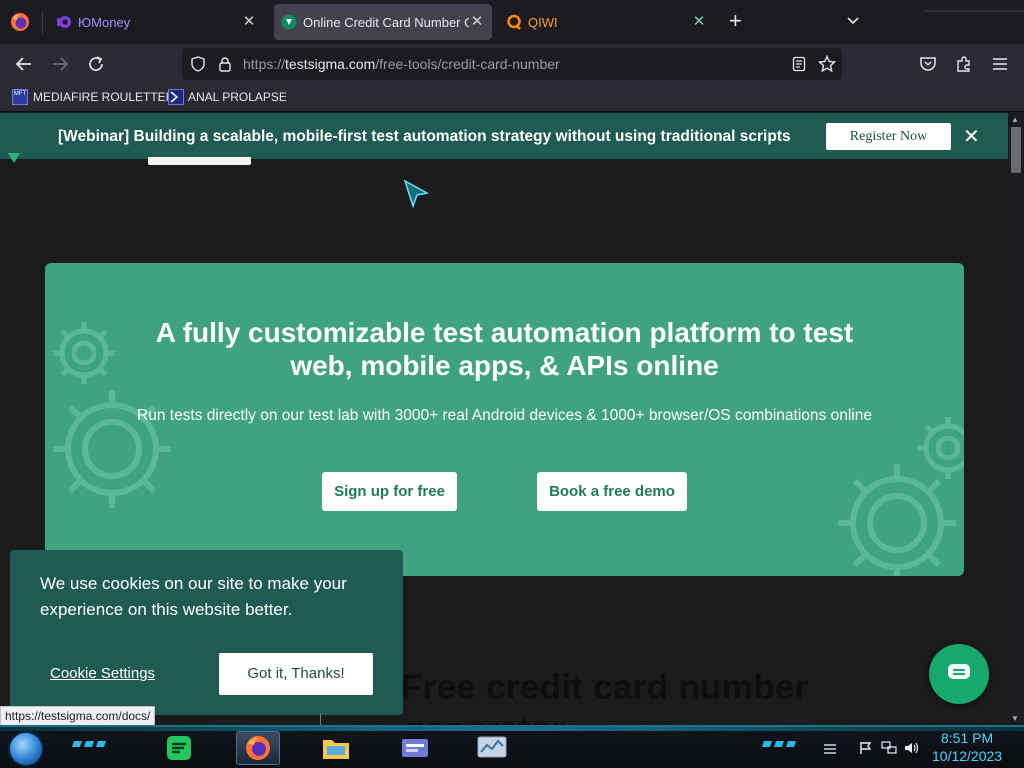 Image resolution: width=1024 pixels, height=768 pixels. I want to click on back-button, so click(24, 64).